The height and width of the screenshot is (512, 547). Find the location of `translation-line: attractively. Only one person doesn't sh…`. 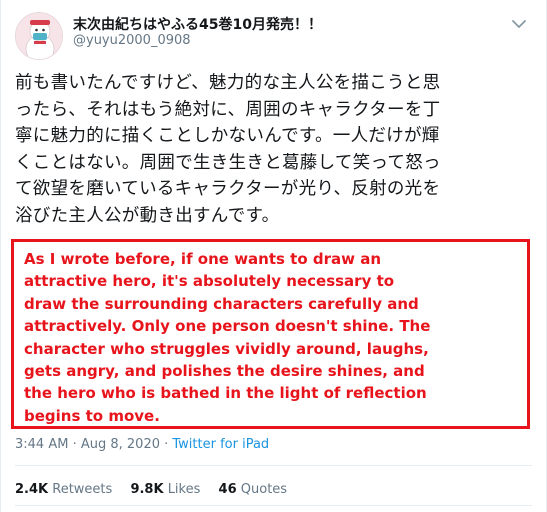

translation-line: attractively. Only one person doesn't sh… is located at coordinates (227, 326).